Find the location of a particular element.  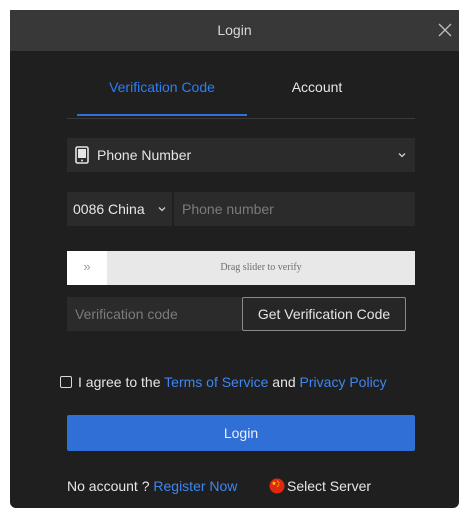

country-code-select: 0086 China is located at coordinates (119, 209).